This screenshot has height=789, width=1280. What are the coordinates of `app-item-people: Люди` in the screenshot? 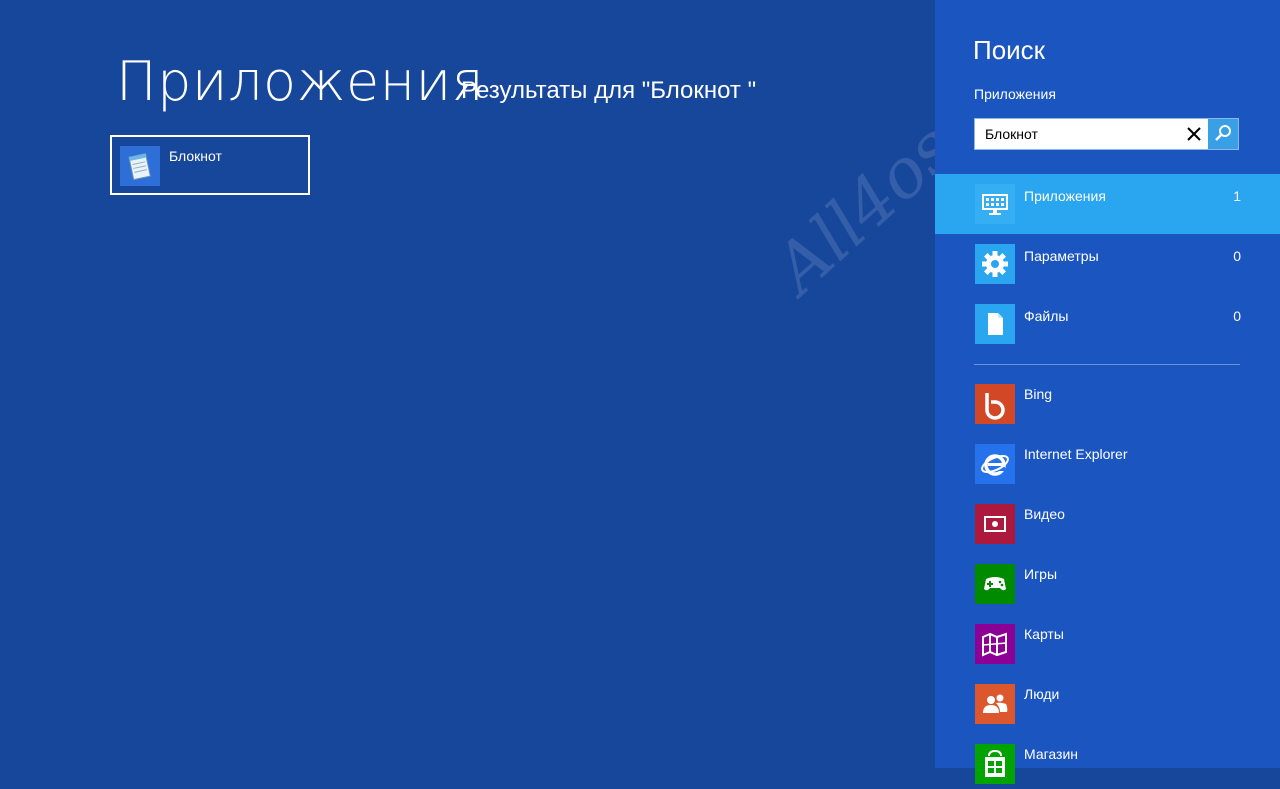 It's located at (1107, 692).